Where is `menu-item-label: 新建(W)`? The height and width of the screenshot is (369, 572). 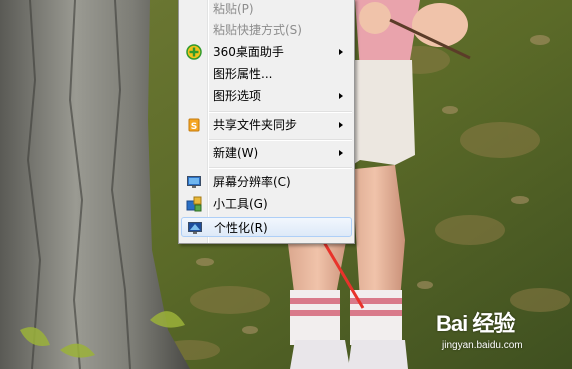 menu-item-label: 新建(W) is located at coordinates (236, 153).